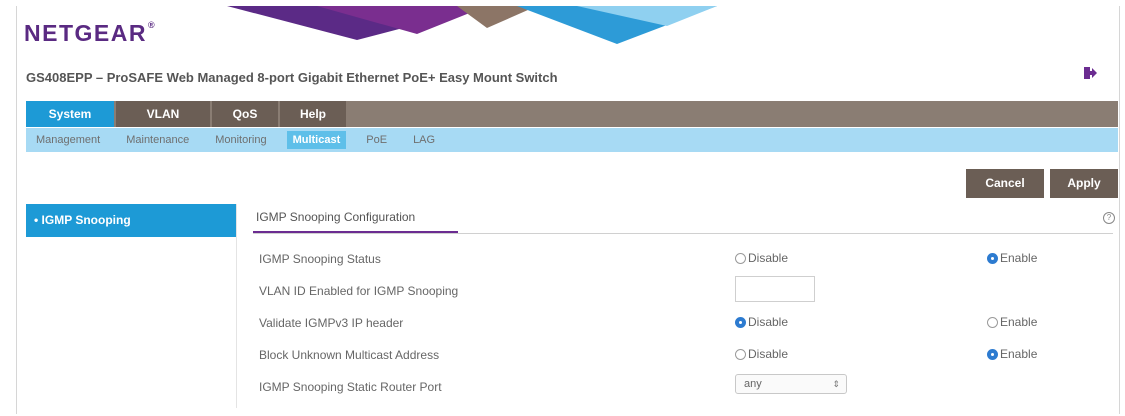 This screenshot has width=1125, height=416. Describe the element at coordinates (1005, 183) in the screenshot. I see `cancel-button: Cancel` at that location.